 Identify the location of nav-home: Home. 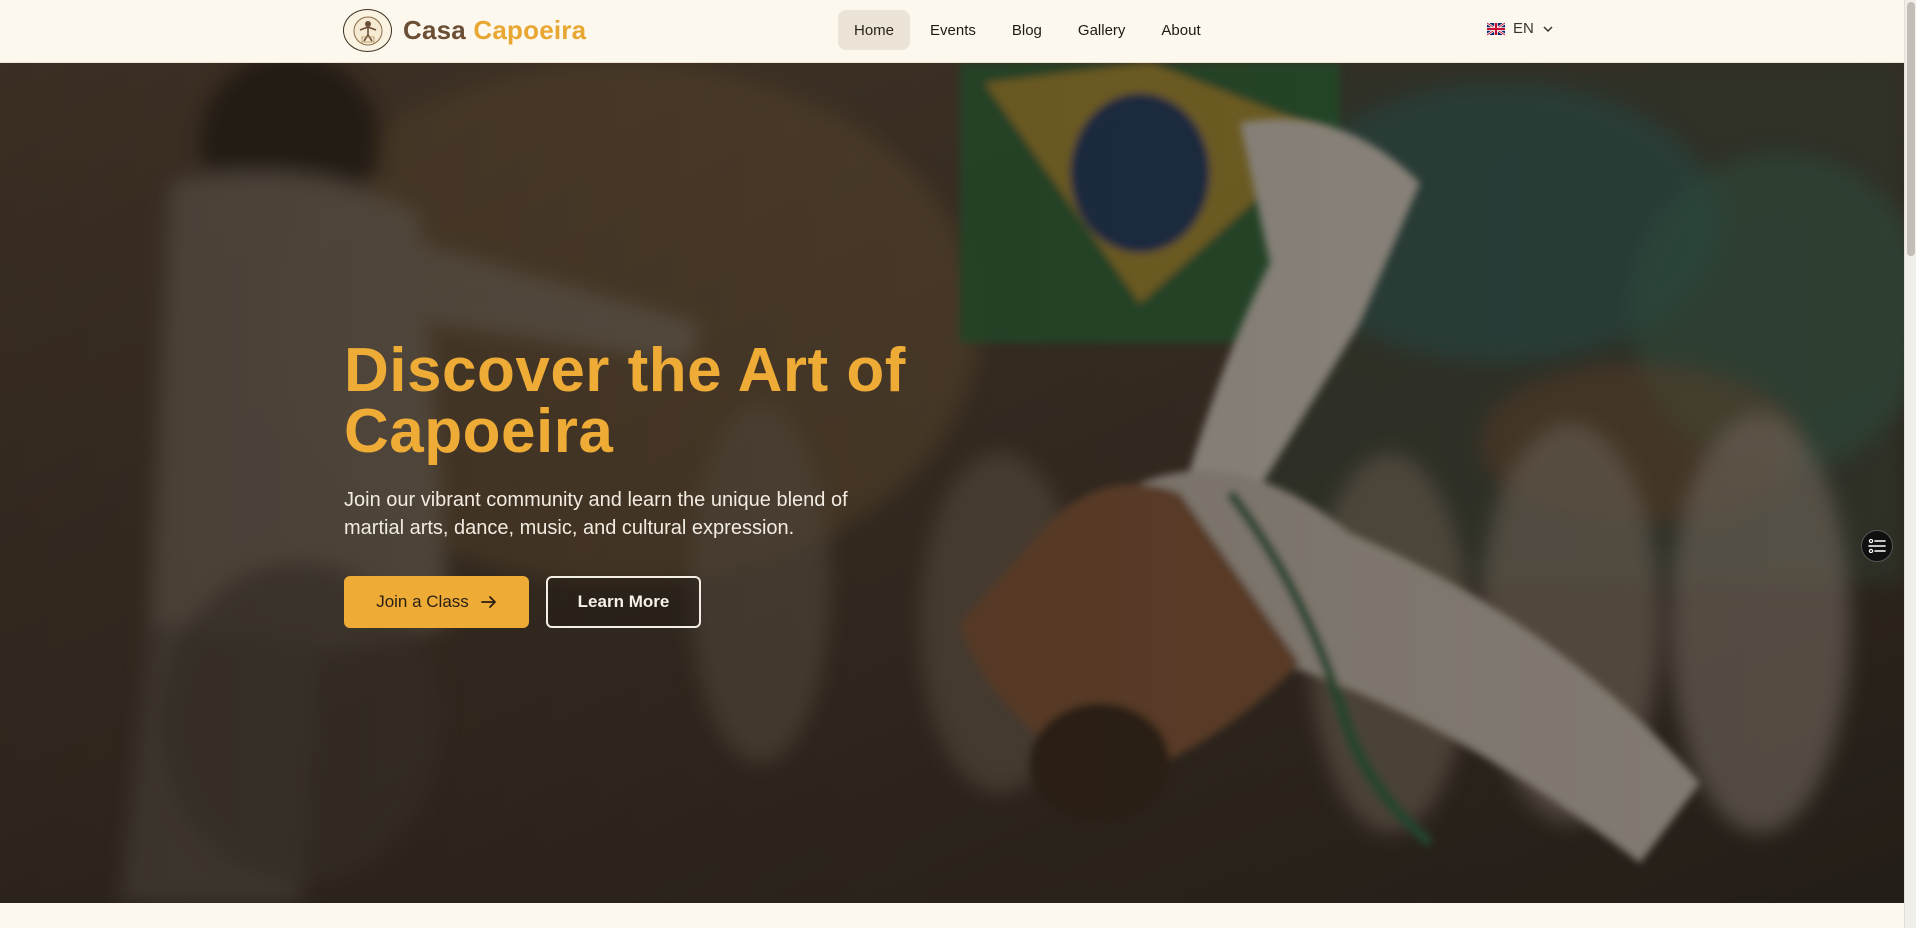
(874, 30).